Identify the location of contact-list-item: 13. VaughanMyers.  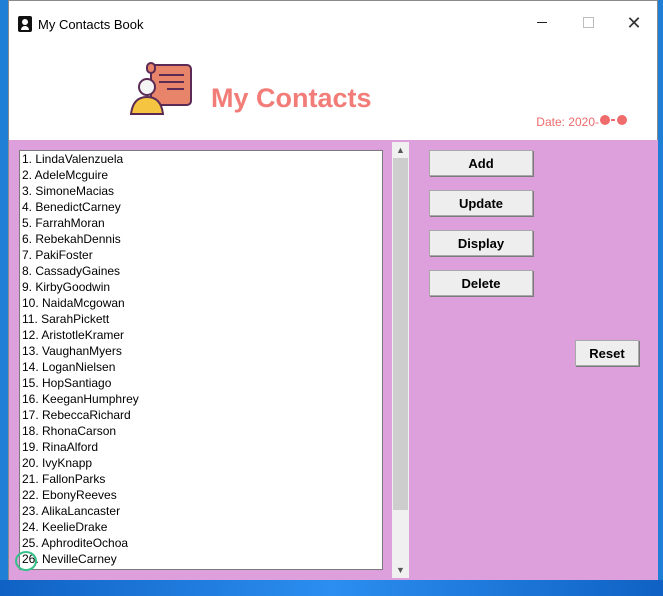
(201, 351).